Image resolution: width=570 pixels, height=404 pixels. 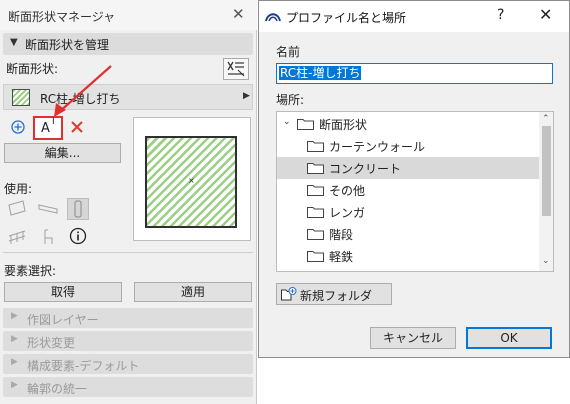 I want to click on profile-settings-button, so click(x=236, y=69).